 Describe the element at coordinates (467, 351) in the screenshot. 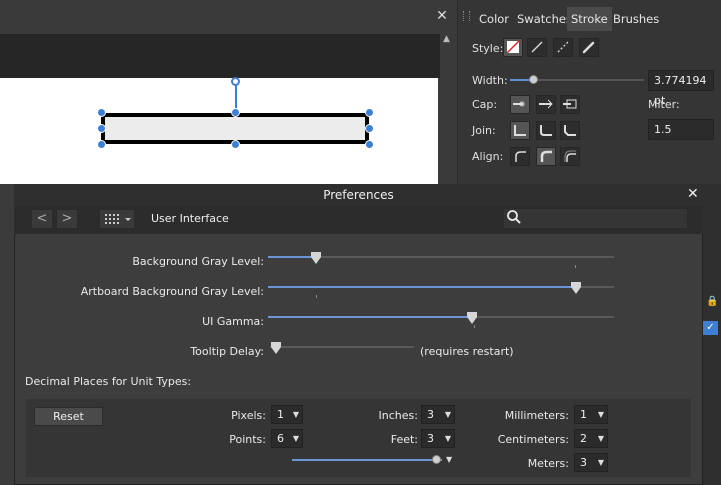

I see `requires-restart-note: (requires restart)` at that location.